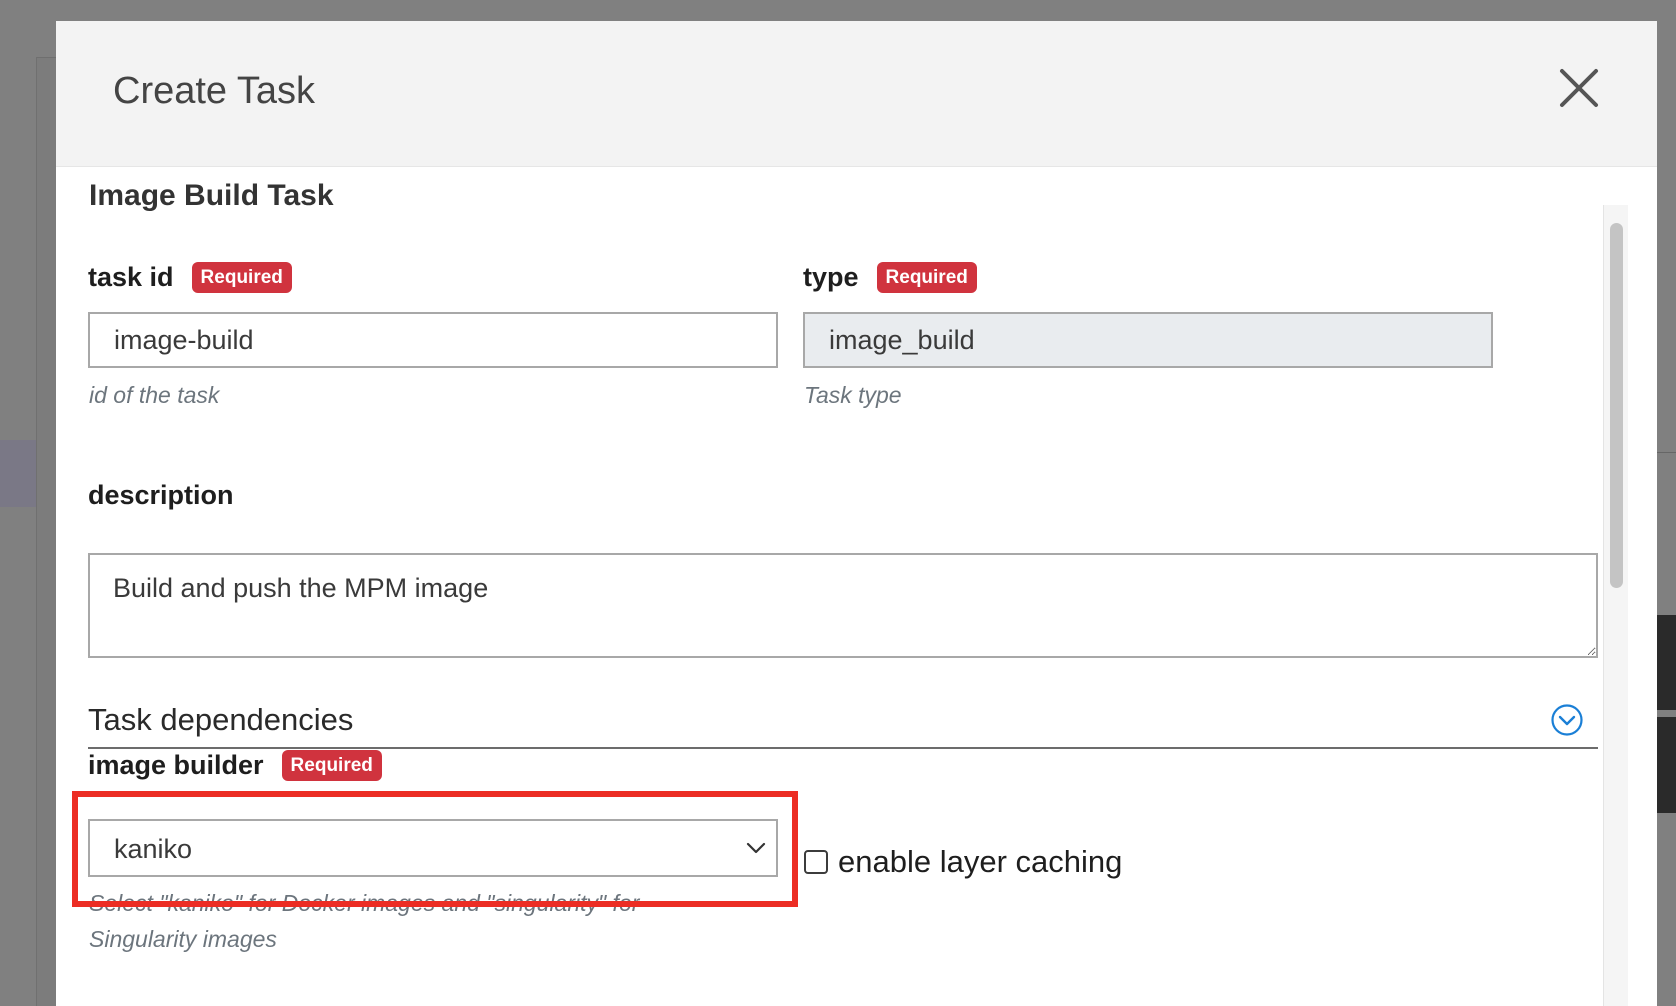  What do you see at coordinates (221, 719) in the screenshot?
I see `task-dependencies-title: Task dependencies` at bounding box center [221, 719].